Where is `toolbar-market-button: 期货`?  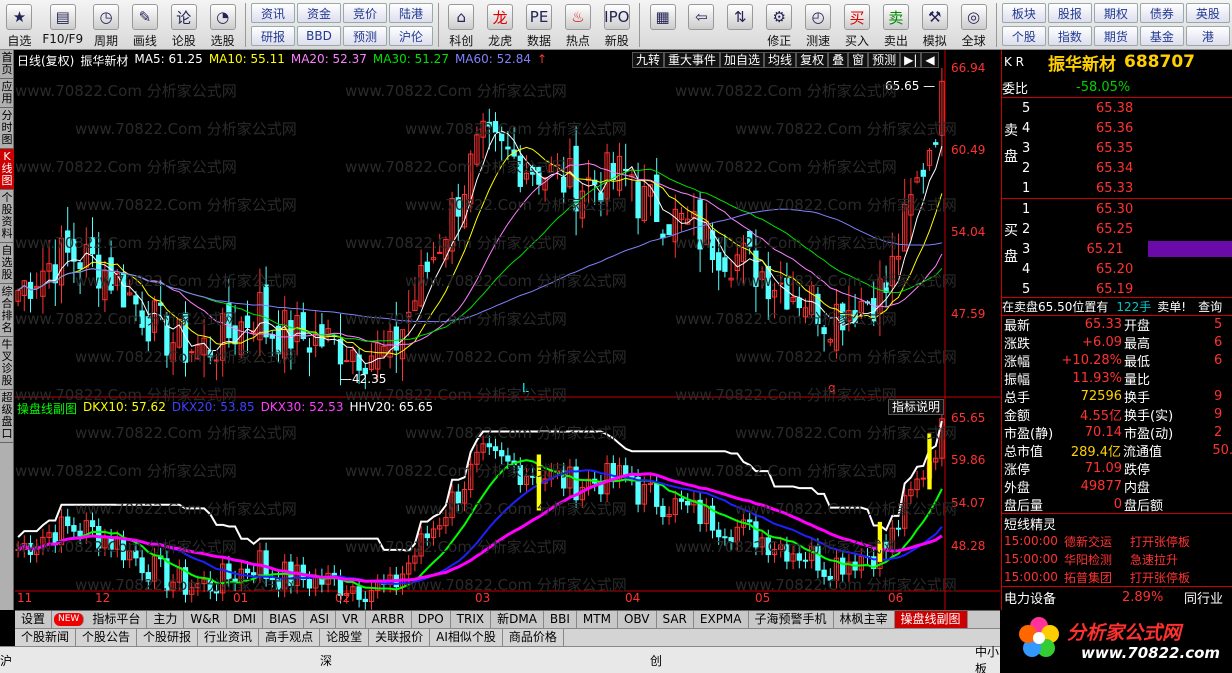 toolbar-market-button: 期货 is located at coordinates (1115, 36).